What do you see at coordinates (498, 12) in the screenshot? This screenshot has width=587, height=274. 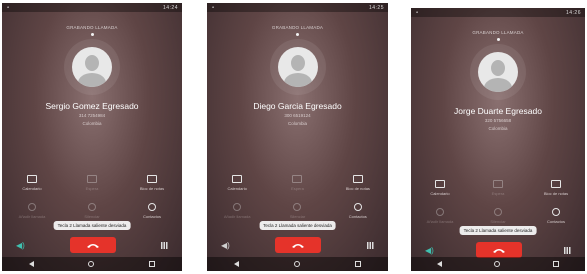 I see `status-bar: ⚬ 14:26` at bounding box center [498, 12].